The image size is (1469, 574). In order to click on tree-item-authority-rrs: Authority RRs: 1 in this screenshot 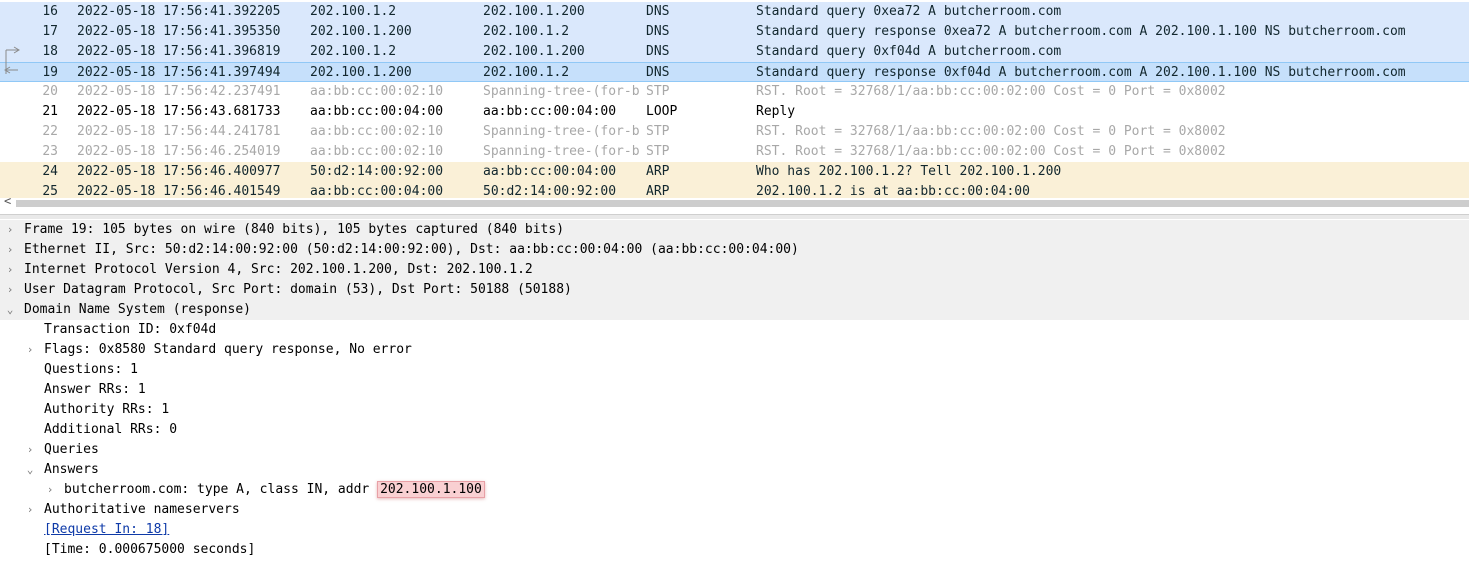, I will do `click(734, 410)`.